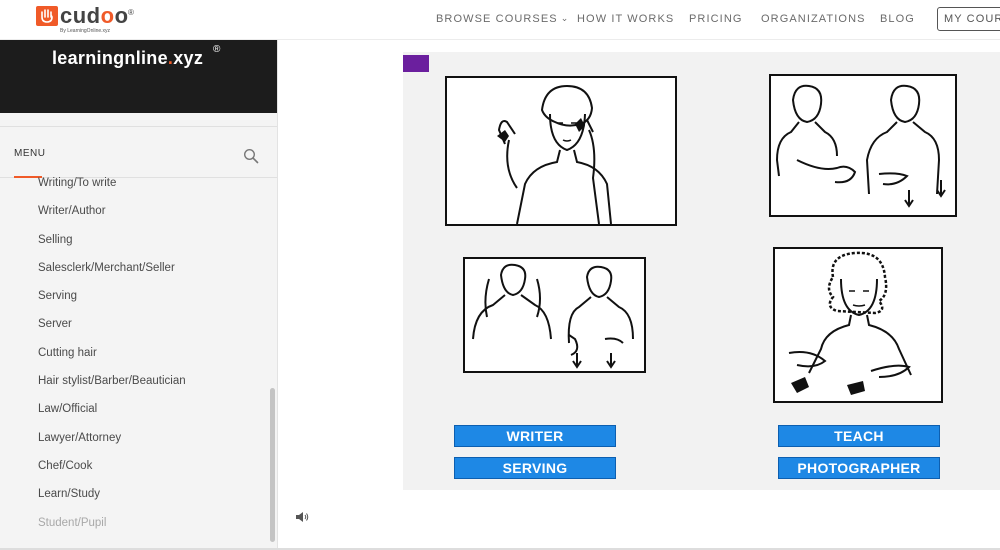 This screenshot has width=1000, height=550. I want to click on answer-photographer-button: PHOTOGRAPHER, so click(859, 468).